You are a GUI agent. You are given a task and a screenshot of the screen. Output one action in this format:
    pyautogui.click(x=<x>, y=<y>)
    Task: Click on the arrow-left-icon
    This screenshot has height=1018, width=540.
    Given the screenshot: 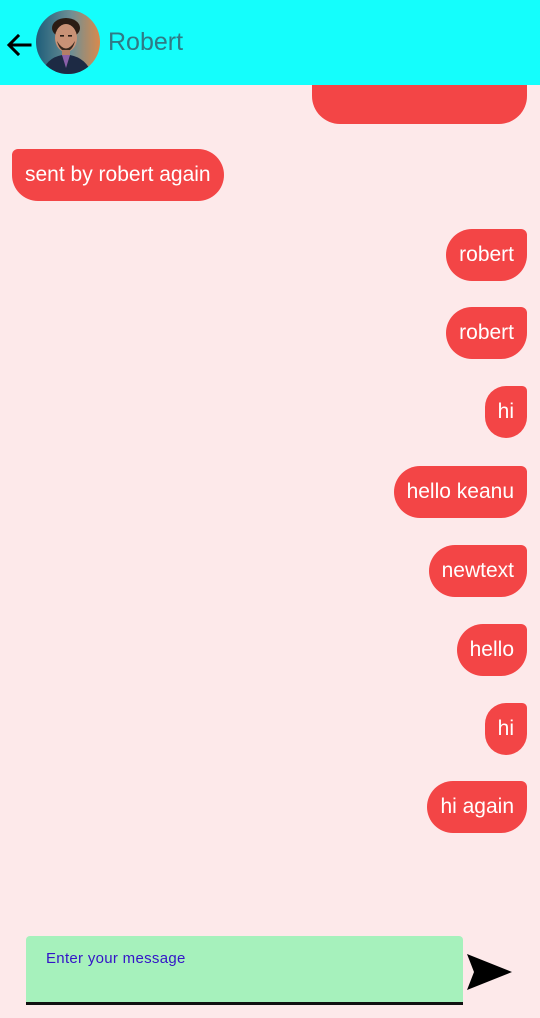 What is the action you would take?
    pyautogui.click(x=19, y=45)
    